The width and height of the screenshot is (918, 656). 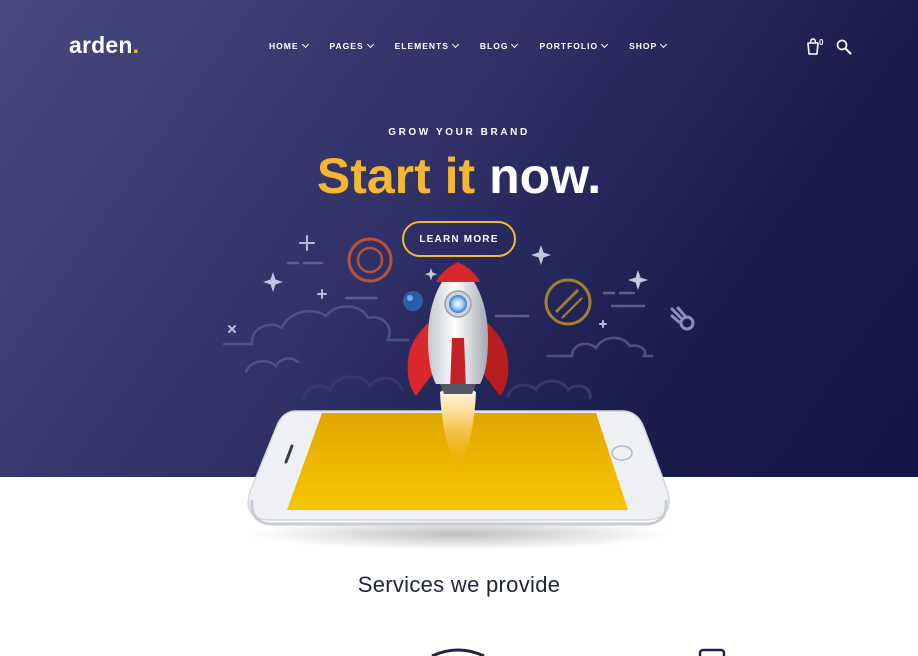 What do you see at coordinates (427, 45) in the screenshot?
I see `nav-item-elements: ELEMENTS` at bounding box center [427, 45].